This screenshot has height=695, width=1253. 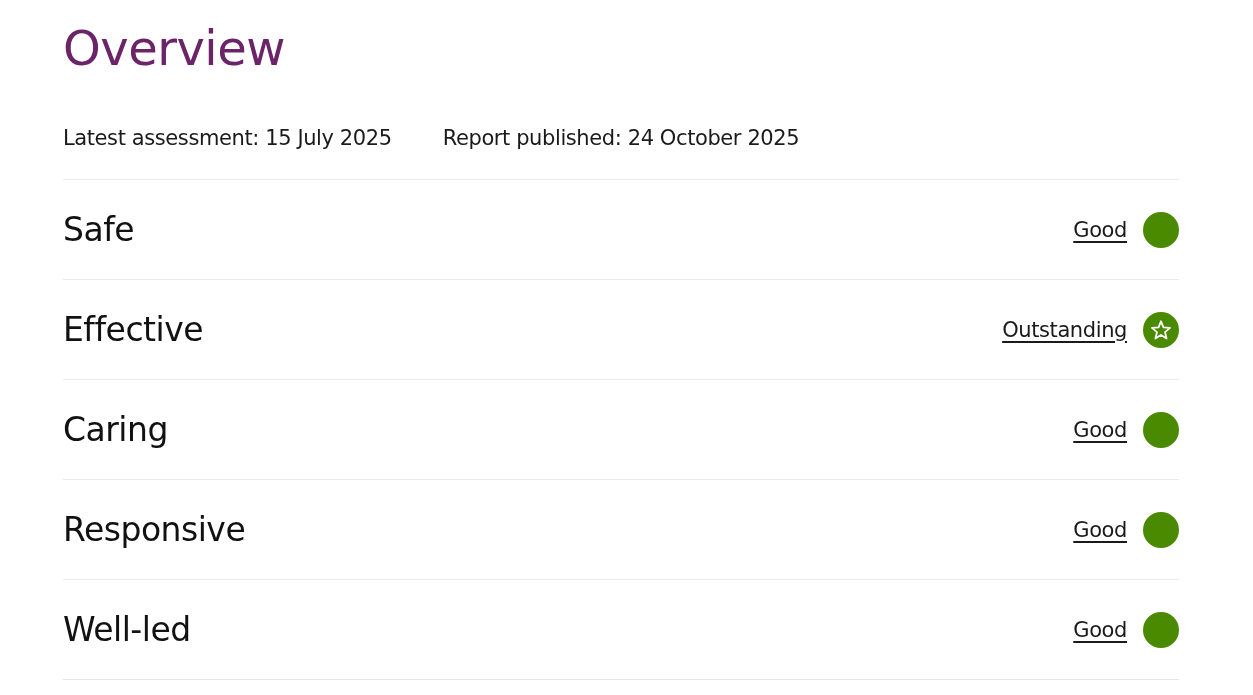 What do you see at coordinates (227, 138) in the screenshot?
I see `date-text: Latest assessment: 15 July 2025` at bounding box center [227, 138].